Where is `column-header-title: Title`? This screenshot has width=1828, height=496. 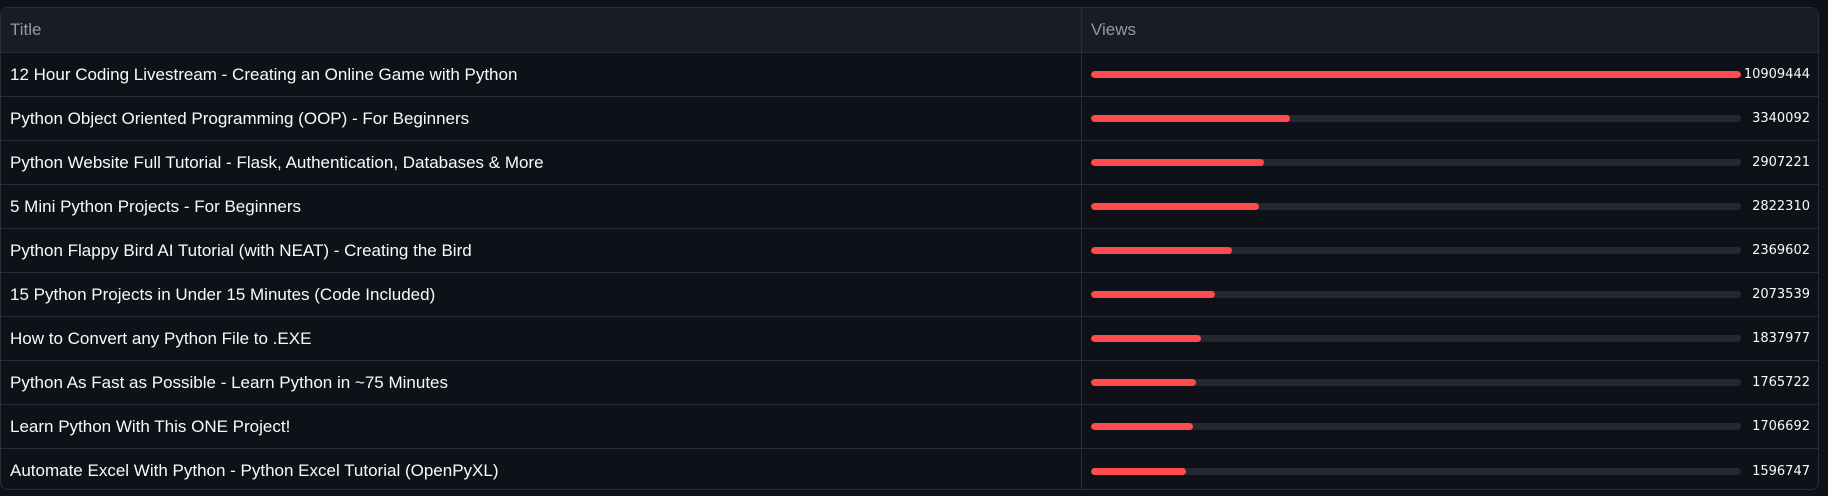
column-header-title: Title is located at coordinates (541, 30).